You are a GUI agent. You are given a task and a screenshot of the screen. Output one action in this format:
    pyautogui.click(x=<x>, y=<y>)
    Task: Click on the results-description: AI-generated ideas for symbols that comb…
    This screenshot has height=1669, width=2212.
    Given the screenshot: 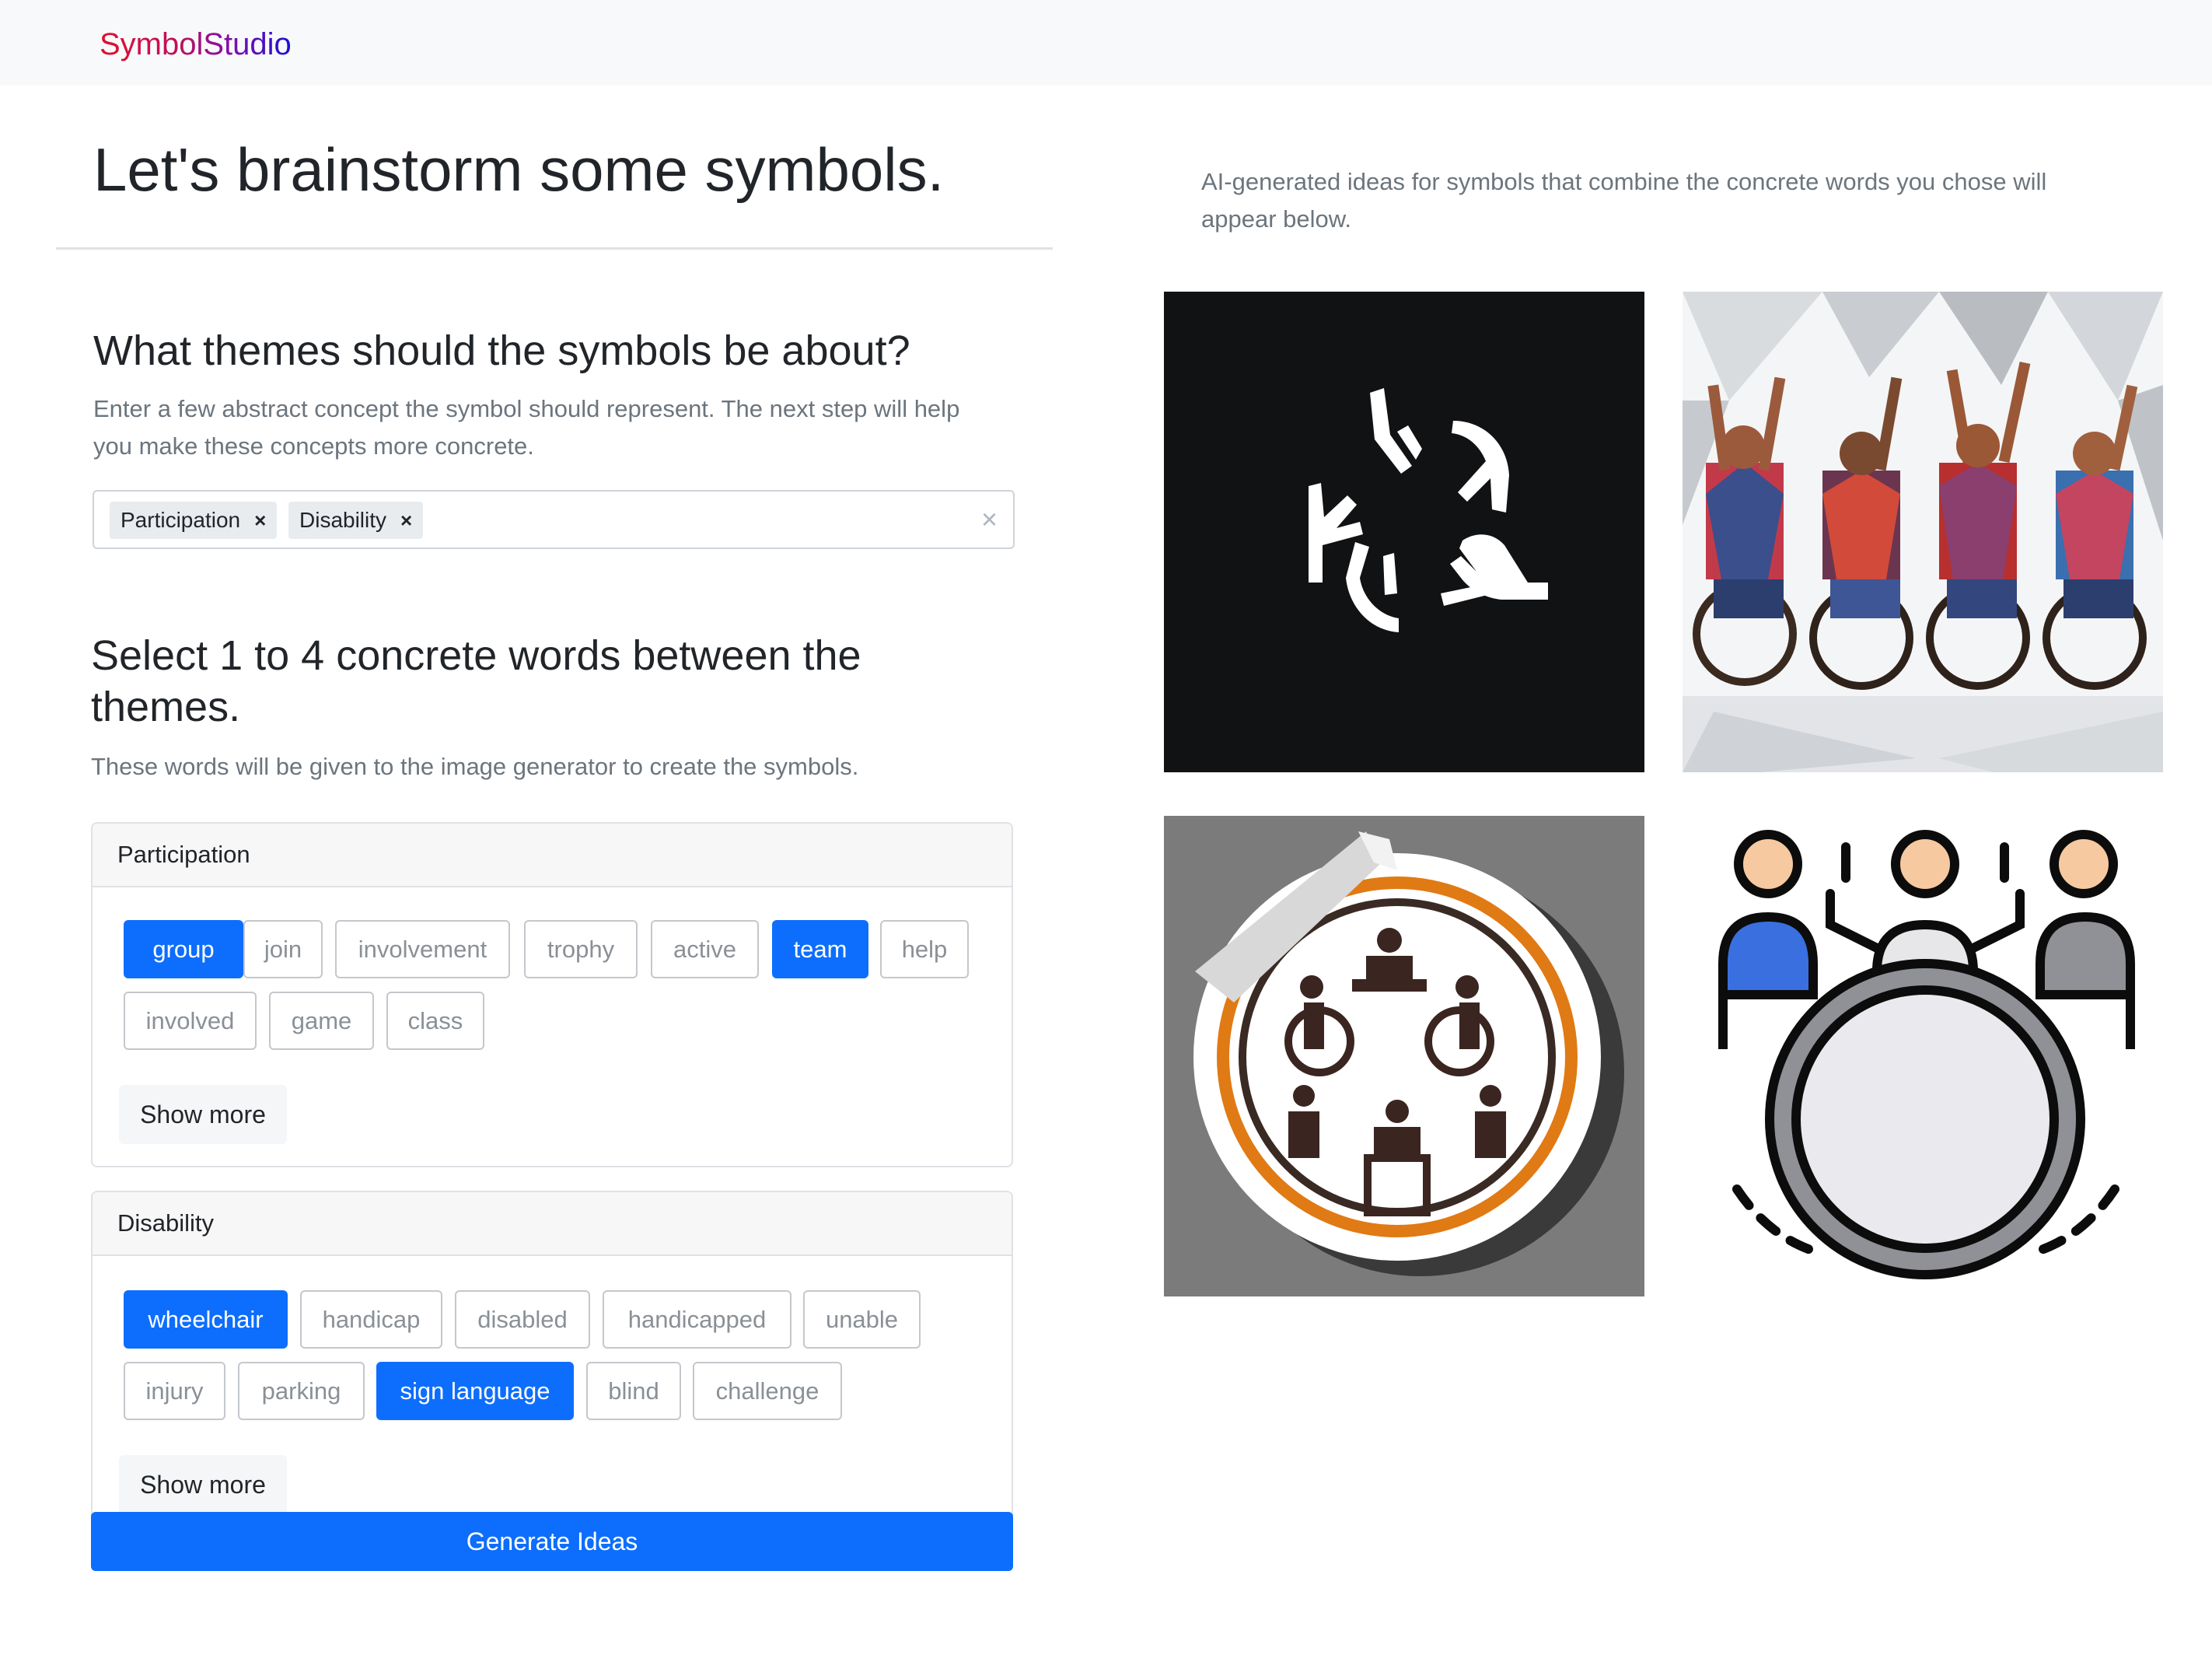 What is the action you would take?
    pyautogui.click(x=1660, y=200)
    